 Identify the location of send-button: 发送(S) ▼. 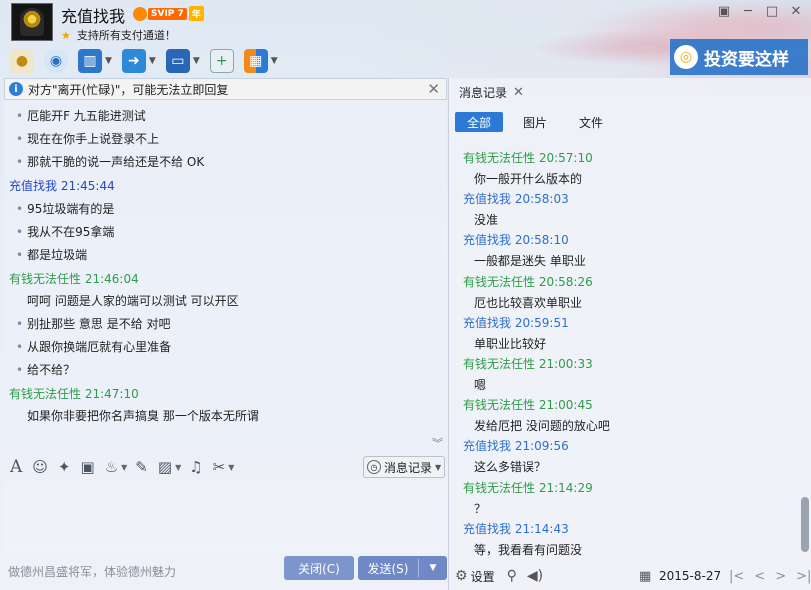
(402, 568).